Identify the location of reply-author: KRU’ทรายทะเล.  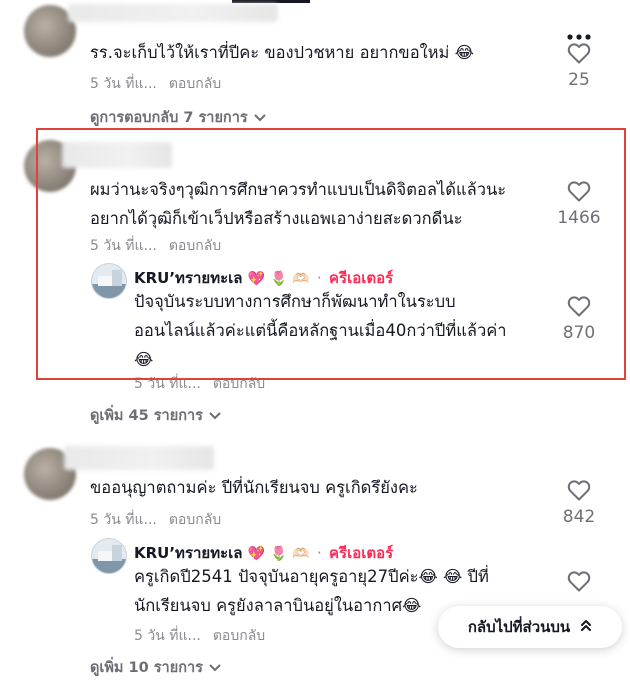
(188, 553).